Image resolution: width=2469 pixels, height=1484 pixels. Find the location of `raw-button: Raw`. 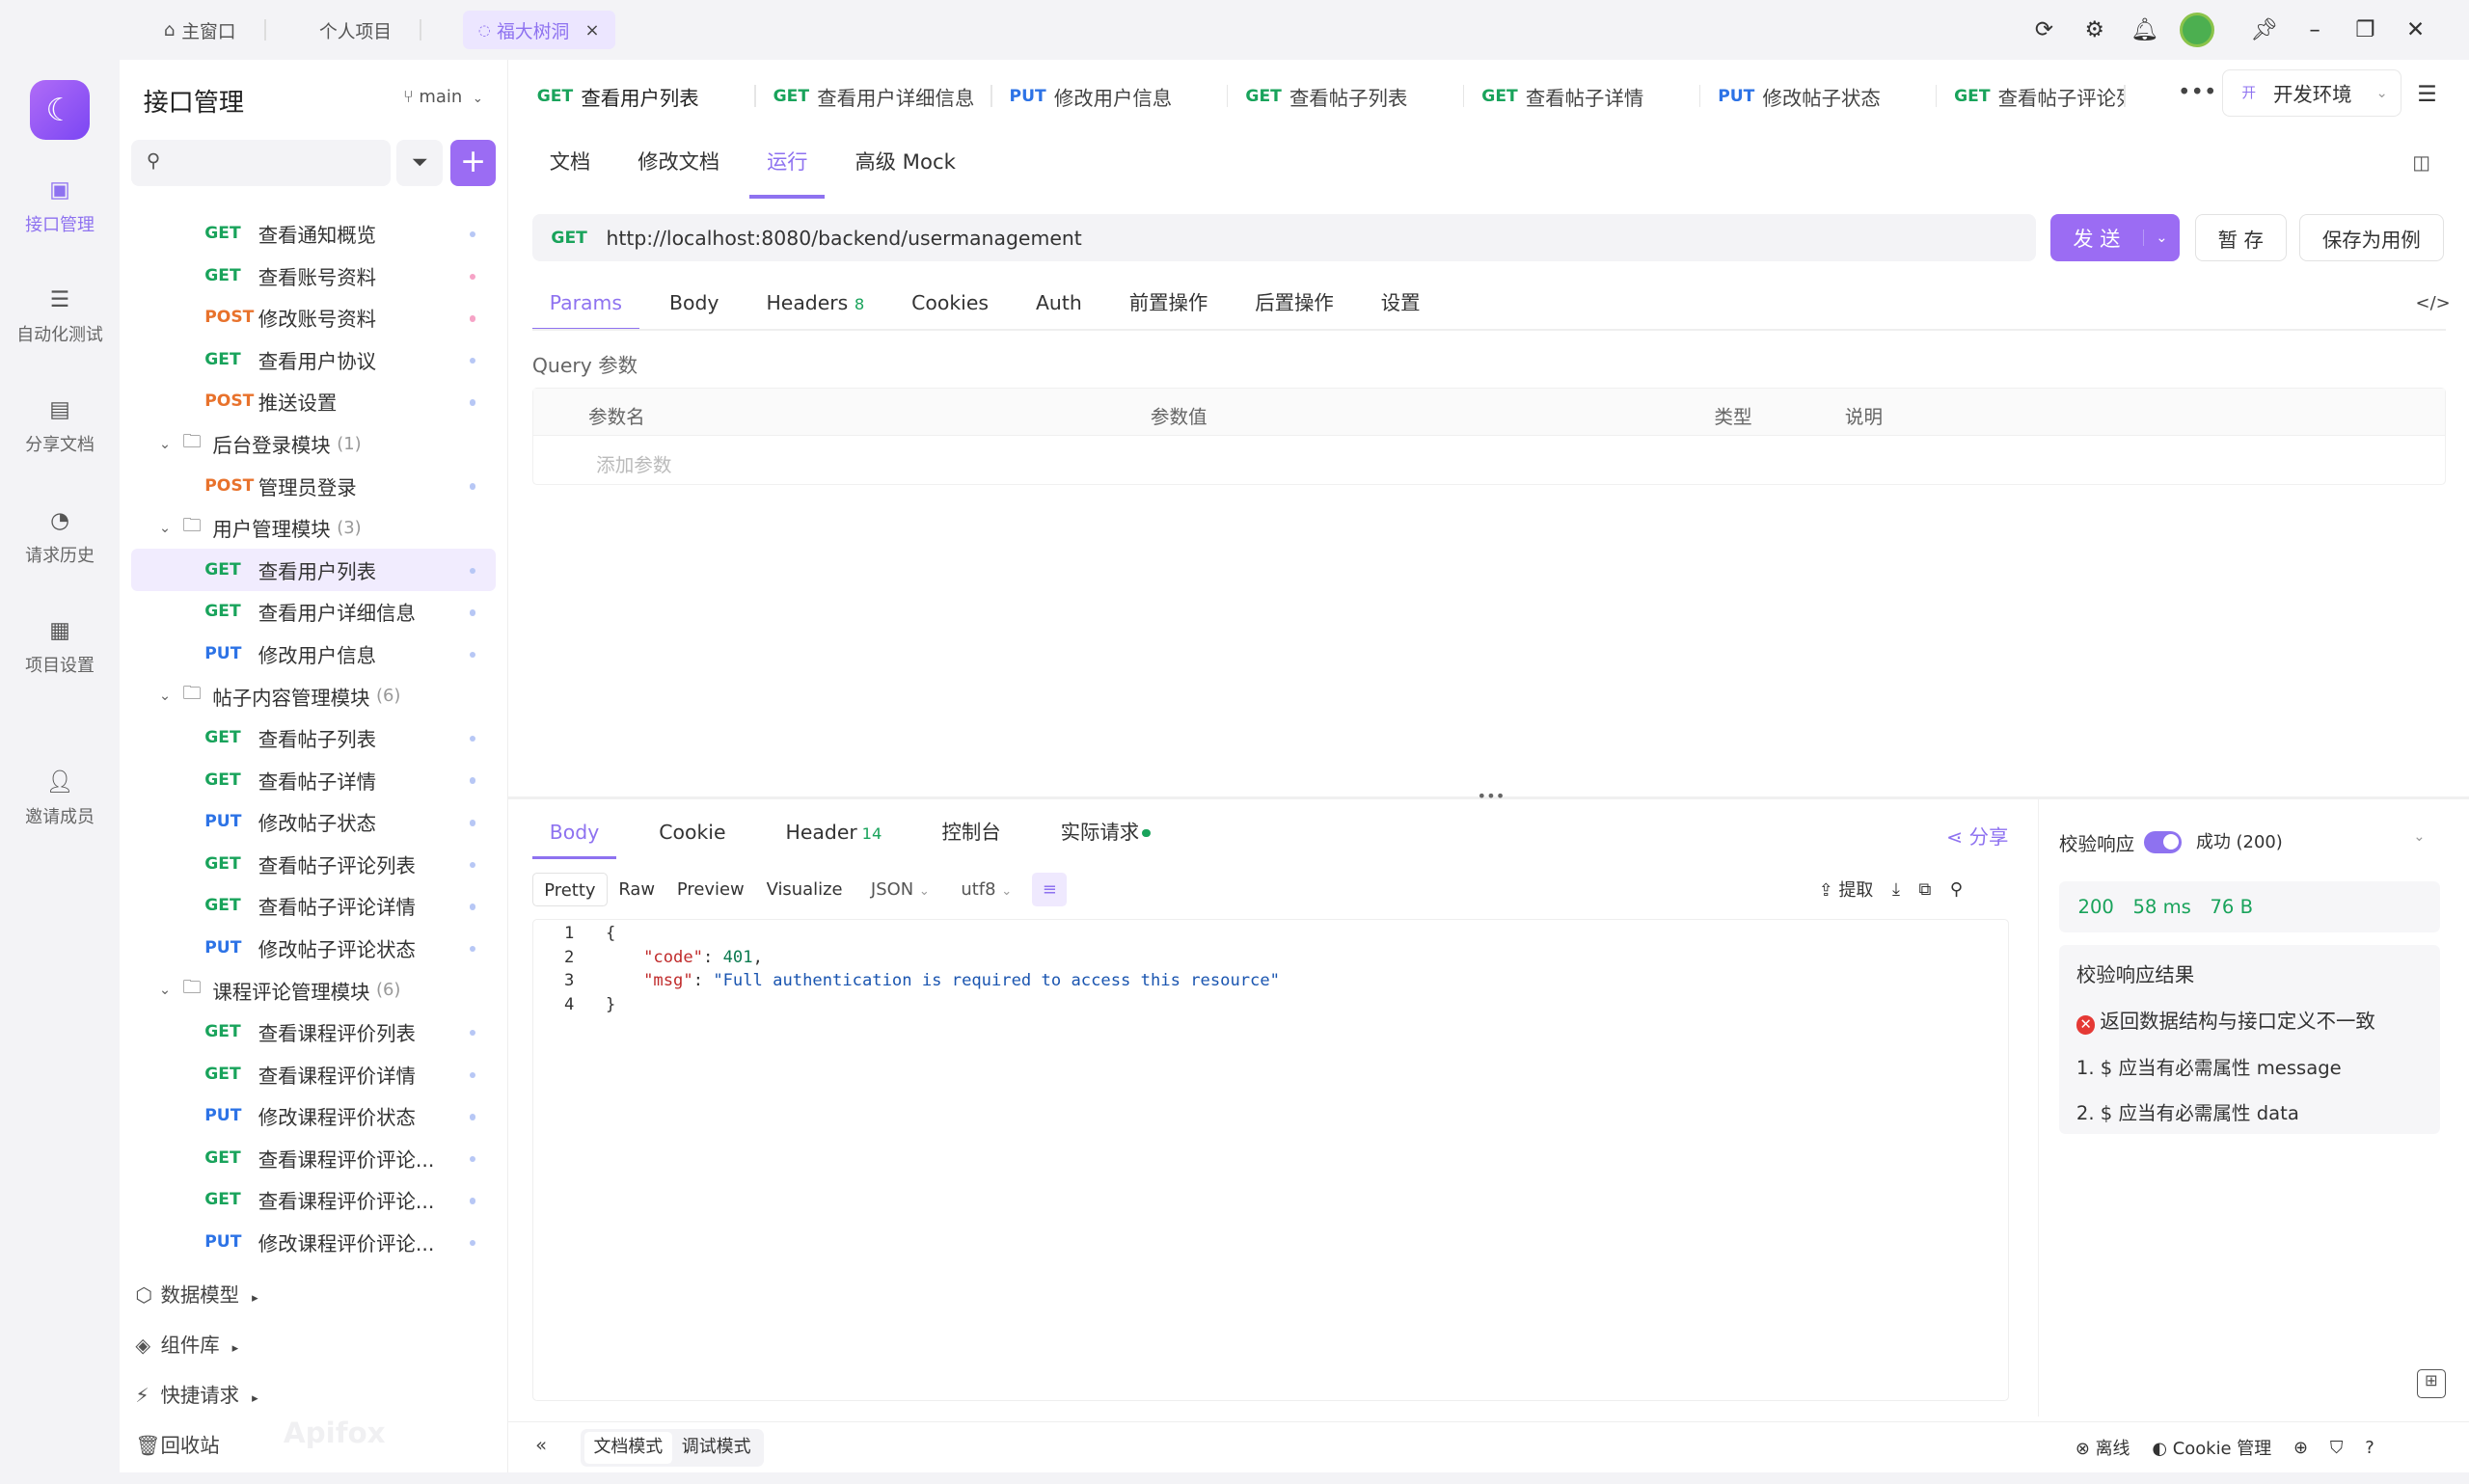

raw-button: Raw is located at coordinates (637, 890).